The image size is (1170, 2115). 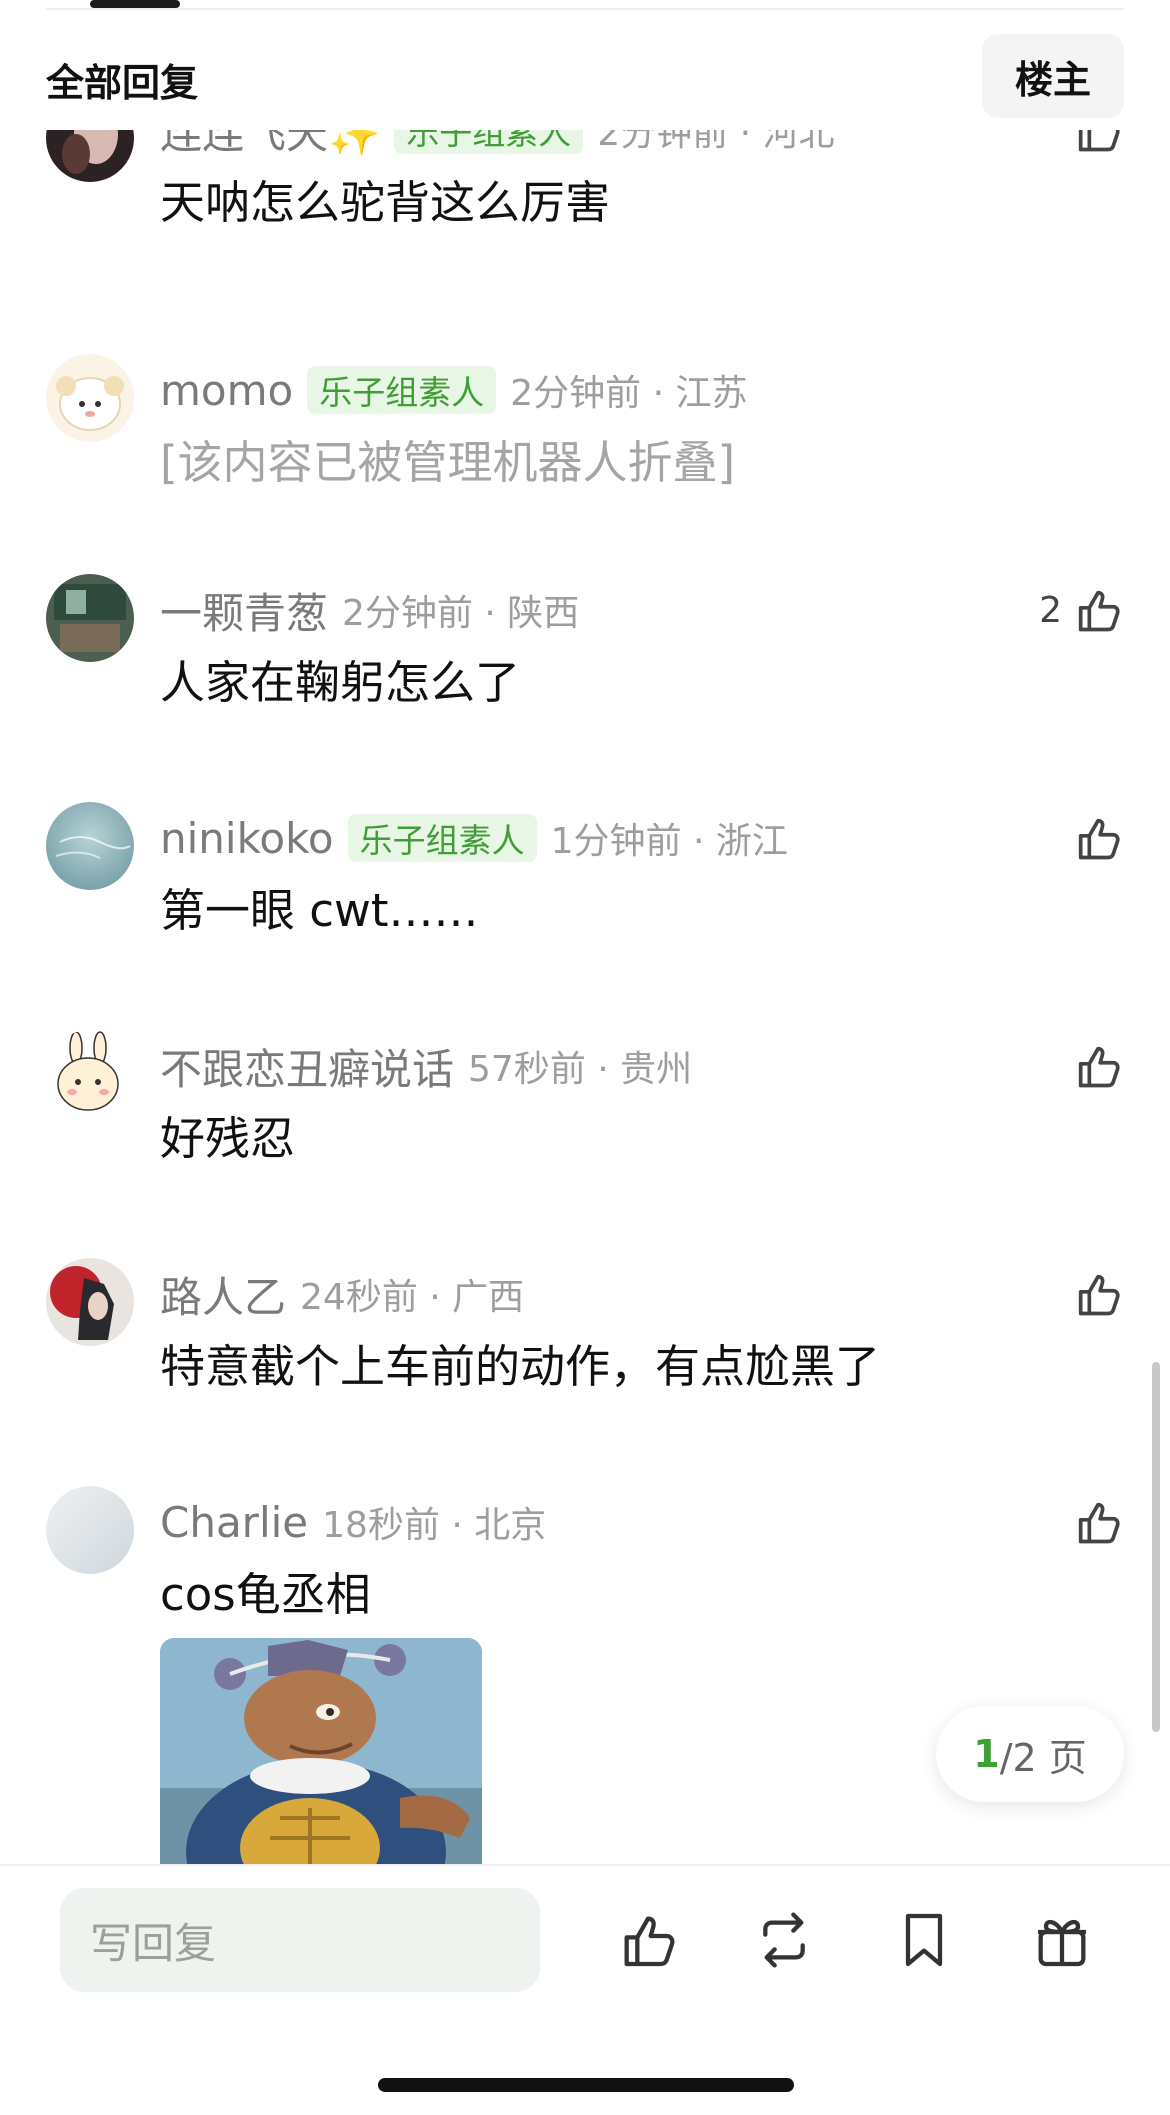 What do you see at coordinates (1050, 610) in the screenshot?
I see `like-count: 2` at bounding box center [1050, 610].